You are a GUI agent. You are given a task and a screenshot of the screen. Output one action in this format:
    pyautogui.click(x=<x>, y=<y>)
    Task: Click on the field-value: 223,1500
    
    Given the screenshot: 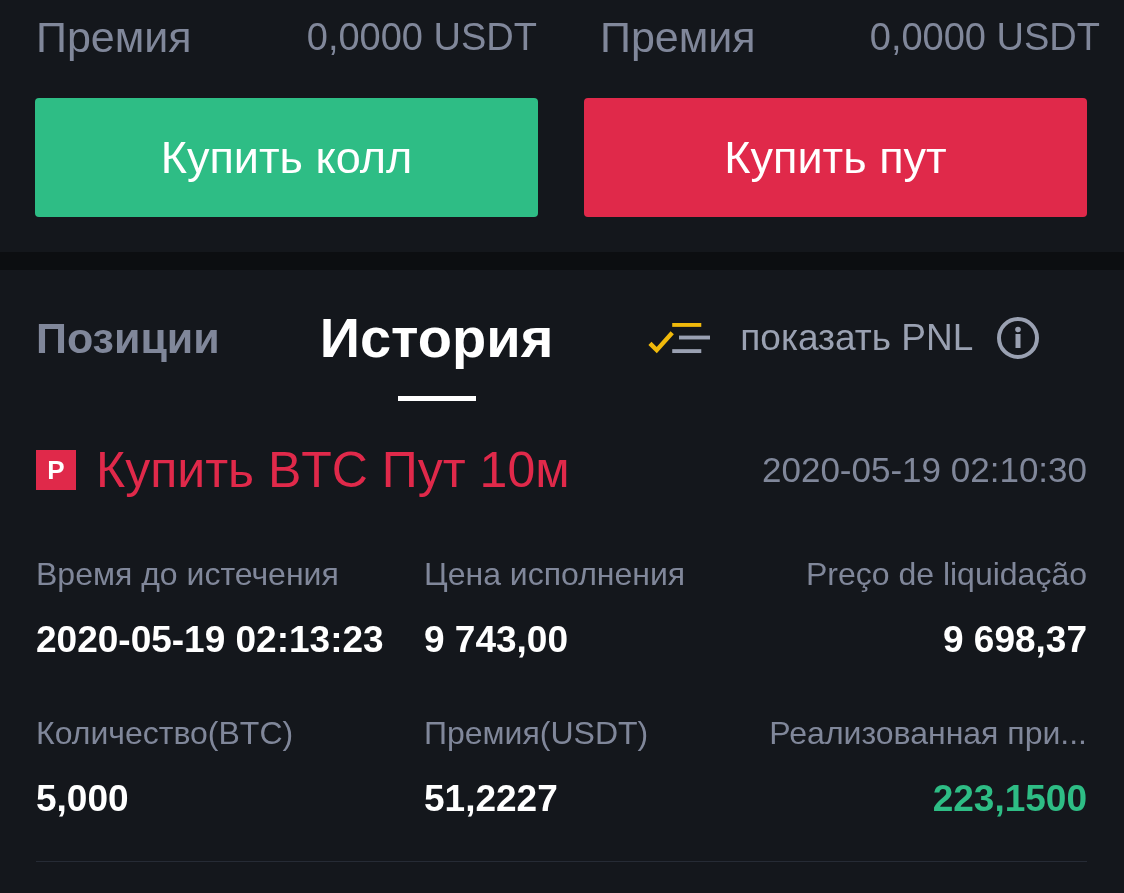 What is the action you would take?
    pyautogui.click(x=1009, y=799)
    